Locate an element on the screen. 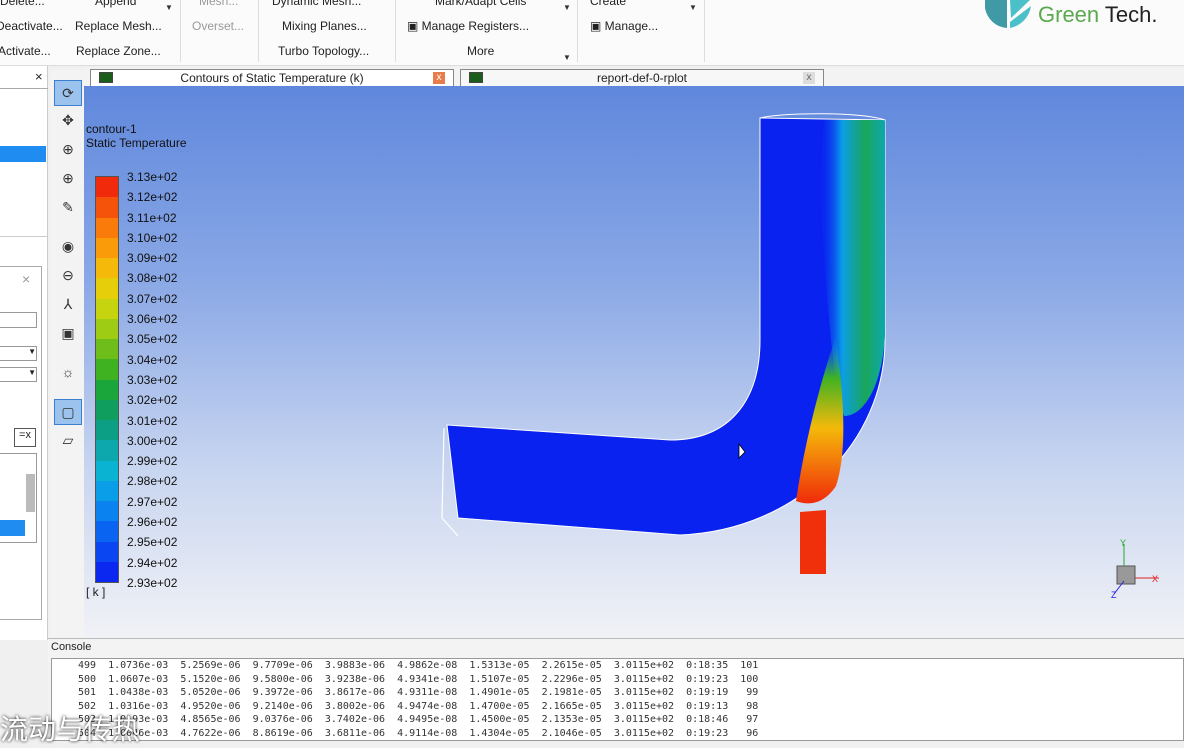 The width and height of the screenshot is (1184, 748). register-icon: ▣ is located at coordinates (414, 26).